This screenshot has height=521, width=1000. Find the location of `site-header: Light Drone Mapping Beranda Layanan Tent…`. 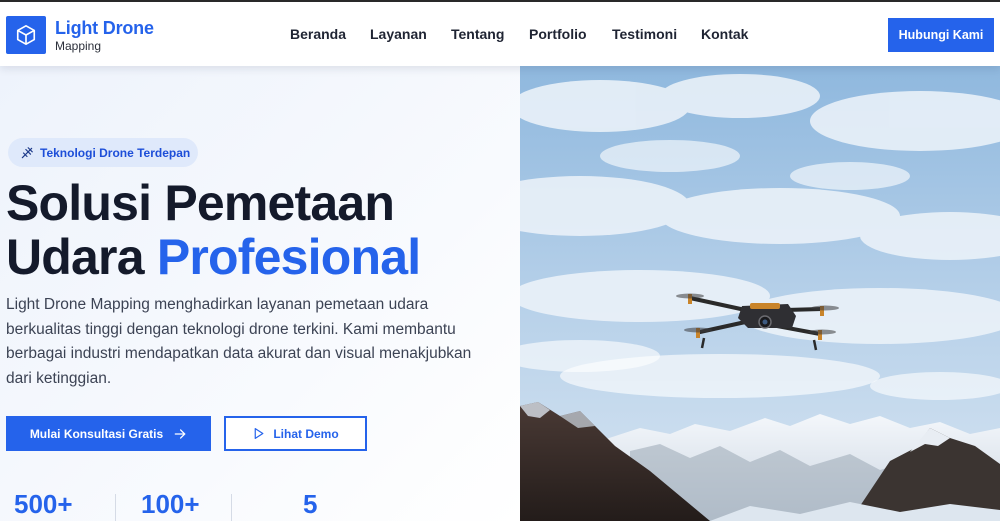

site-header: Light Drone Mapping Beranda Layanan Tent… is located at coordinates (500, 34).